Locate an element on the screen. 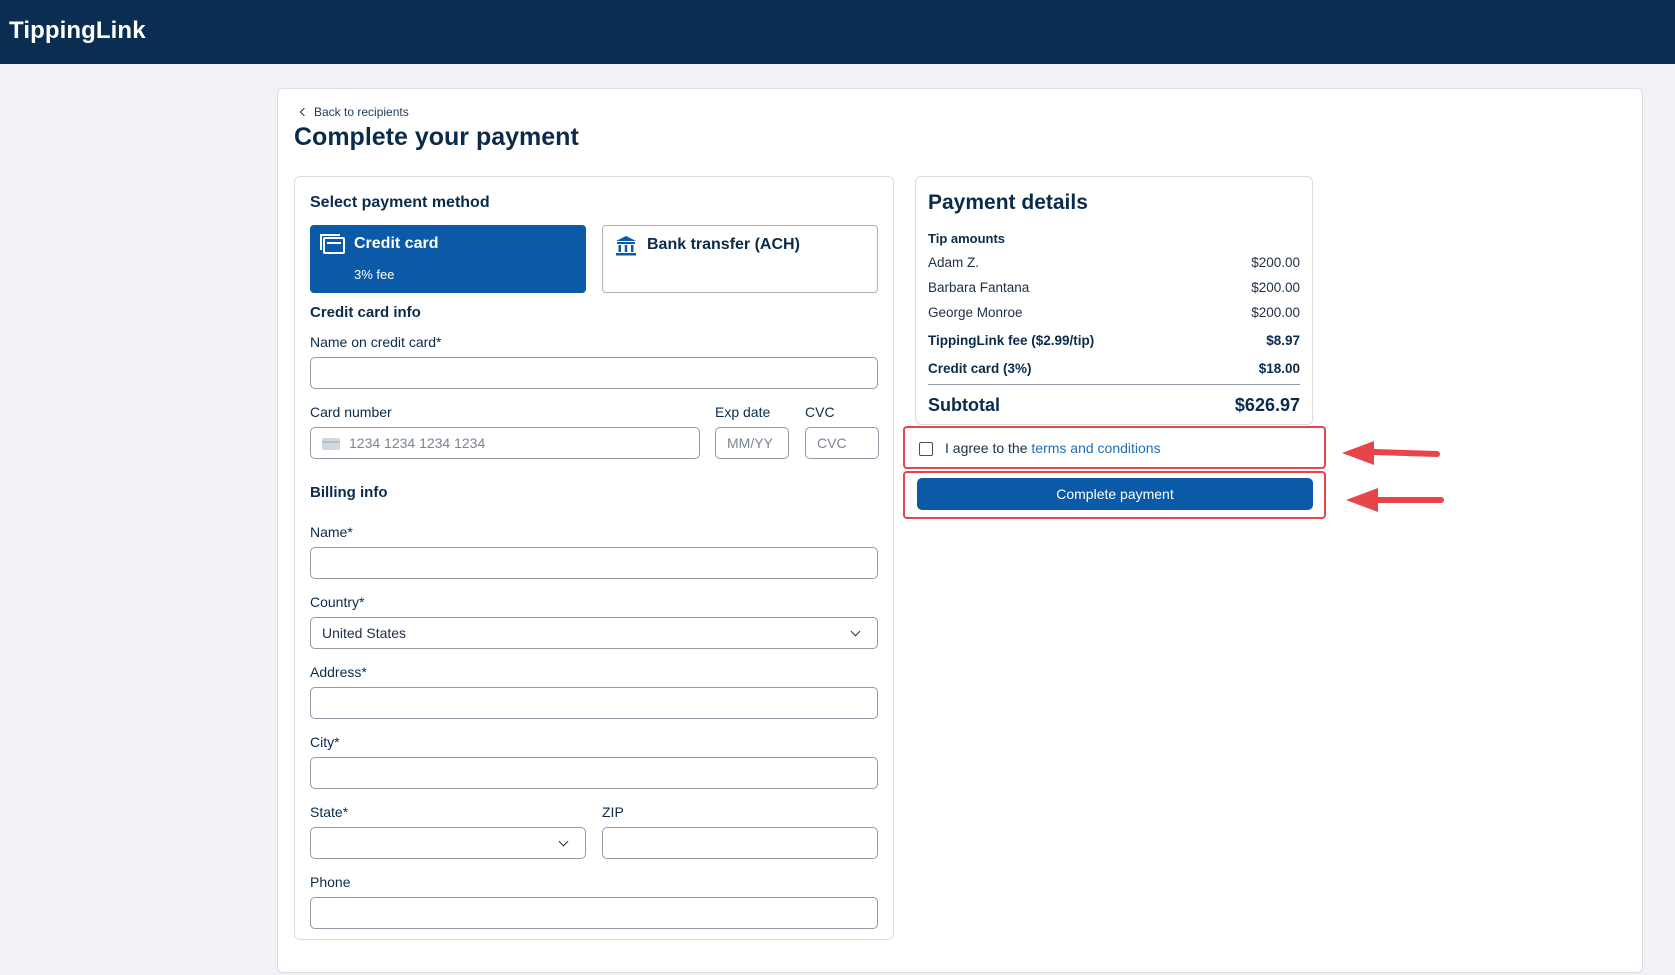 Image resolution: width=1675 pixels, height=975 pixels. credit-card-method-option: Credit card 3% fee is located at coordinates (448, 259).